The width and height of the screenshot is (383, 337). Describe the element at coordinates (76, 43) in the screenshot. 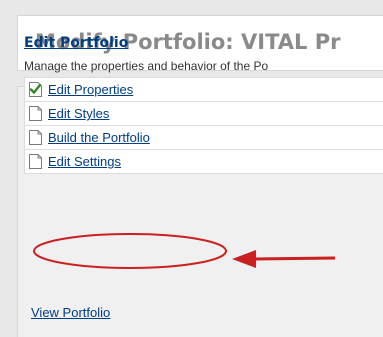

I see `edit-portfolio-heading-link: Edit Portfolio` at that location.